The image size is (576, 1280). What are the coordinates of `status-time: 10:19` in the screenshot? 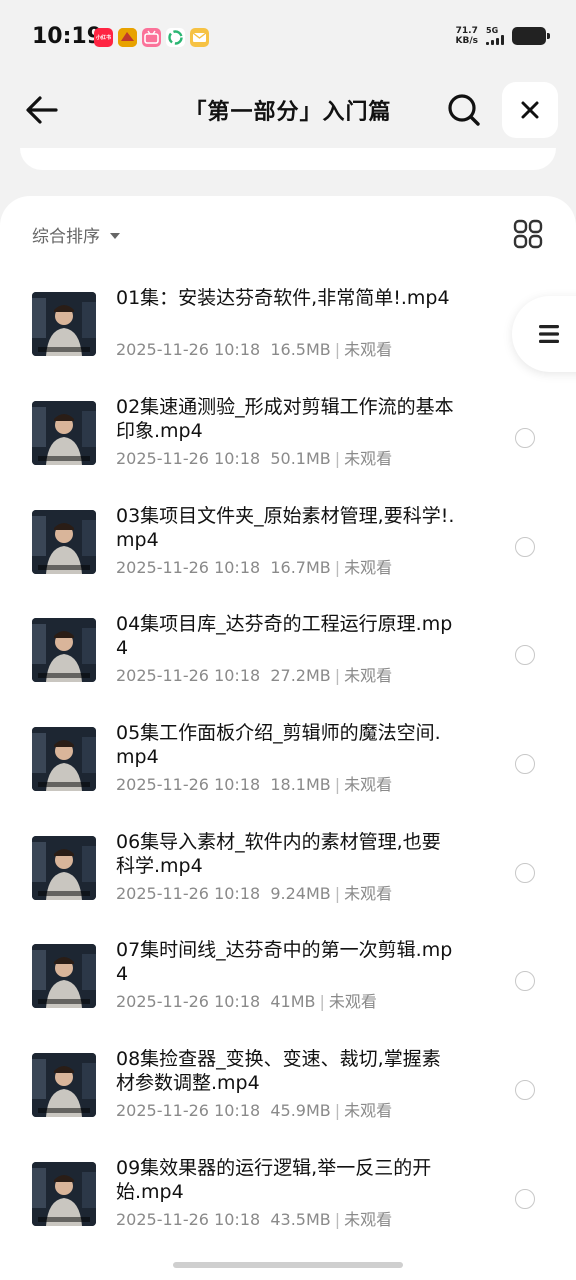 It's located at (67, 36).